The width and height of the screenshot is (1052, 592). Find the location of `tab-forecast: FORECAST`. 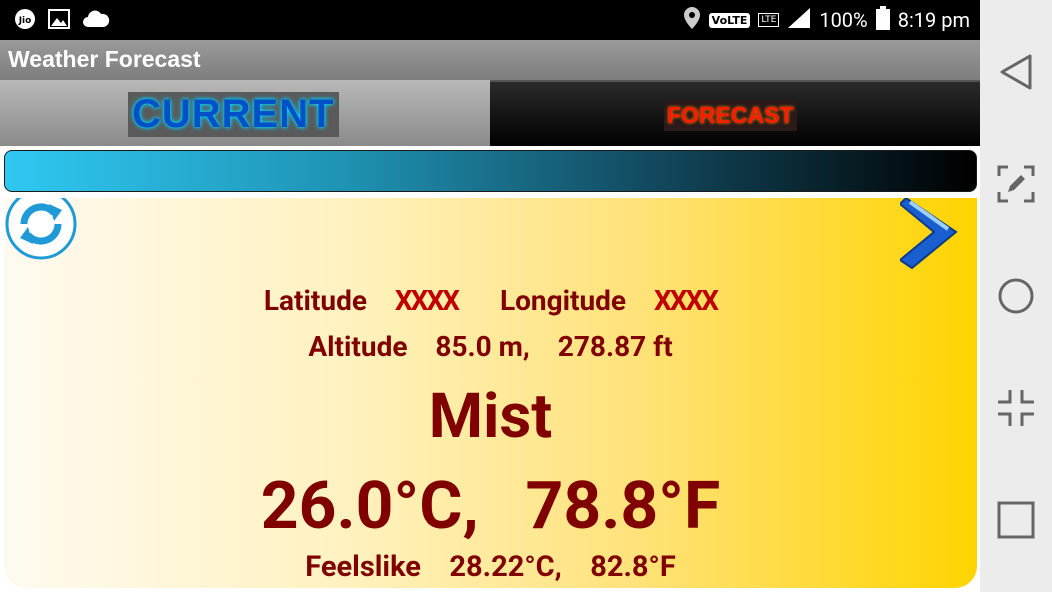

tab-forecast: FORECAST is located at coordinates (735, 113).